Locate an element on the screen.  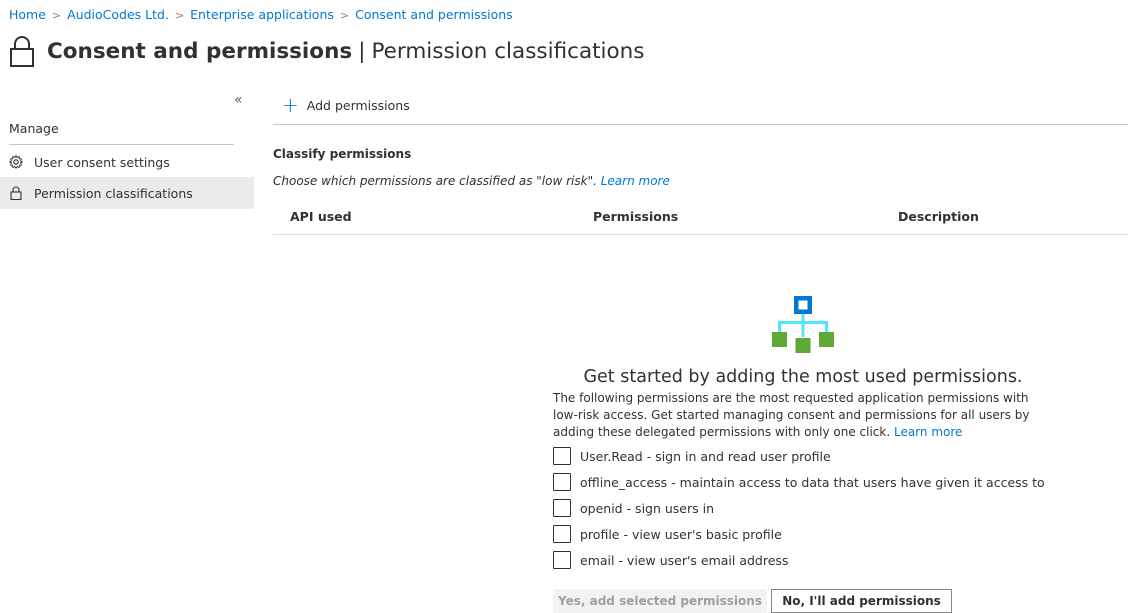
breadcrumb-home: Home is located at coordinates (27, 14).